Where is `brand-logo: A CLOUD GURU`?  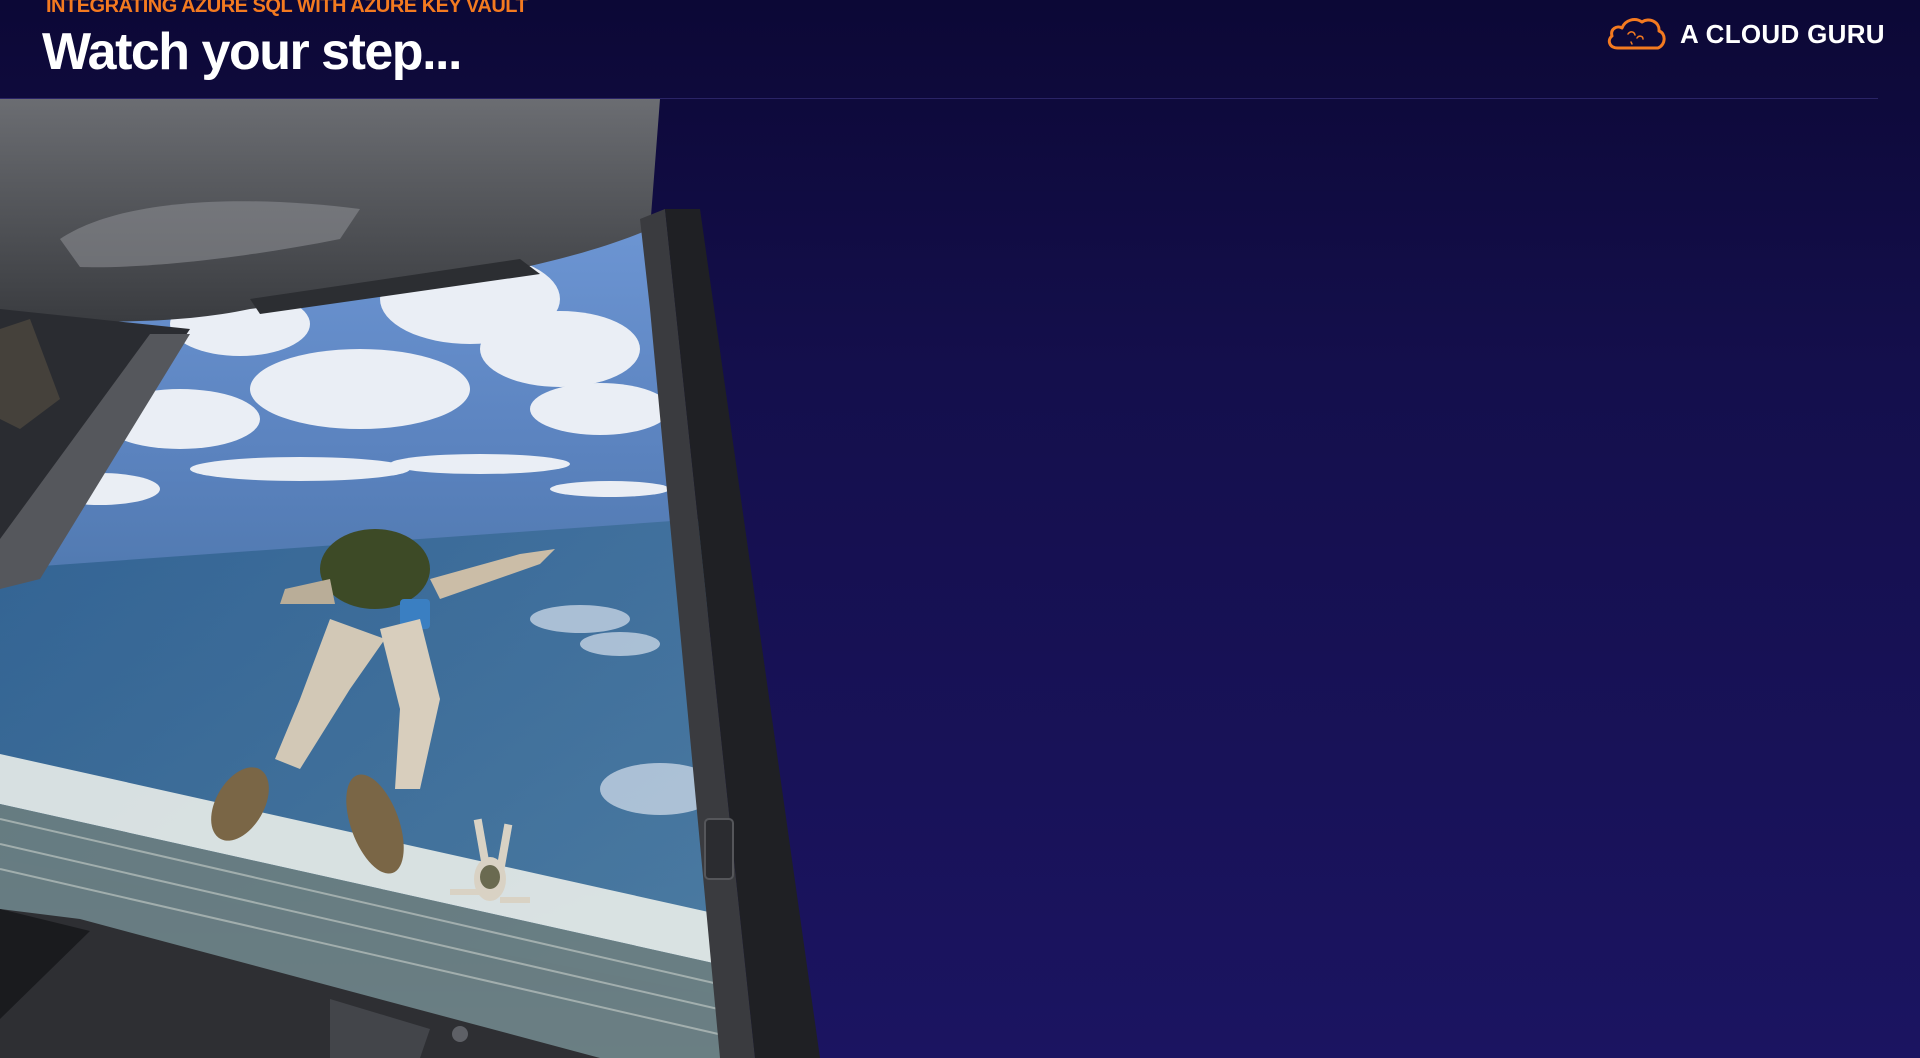 brand-logo: A CLOUD GURU is located at coordinates (1744, 34).